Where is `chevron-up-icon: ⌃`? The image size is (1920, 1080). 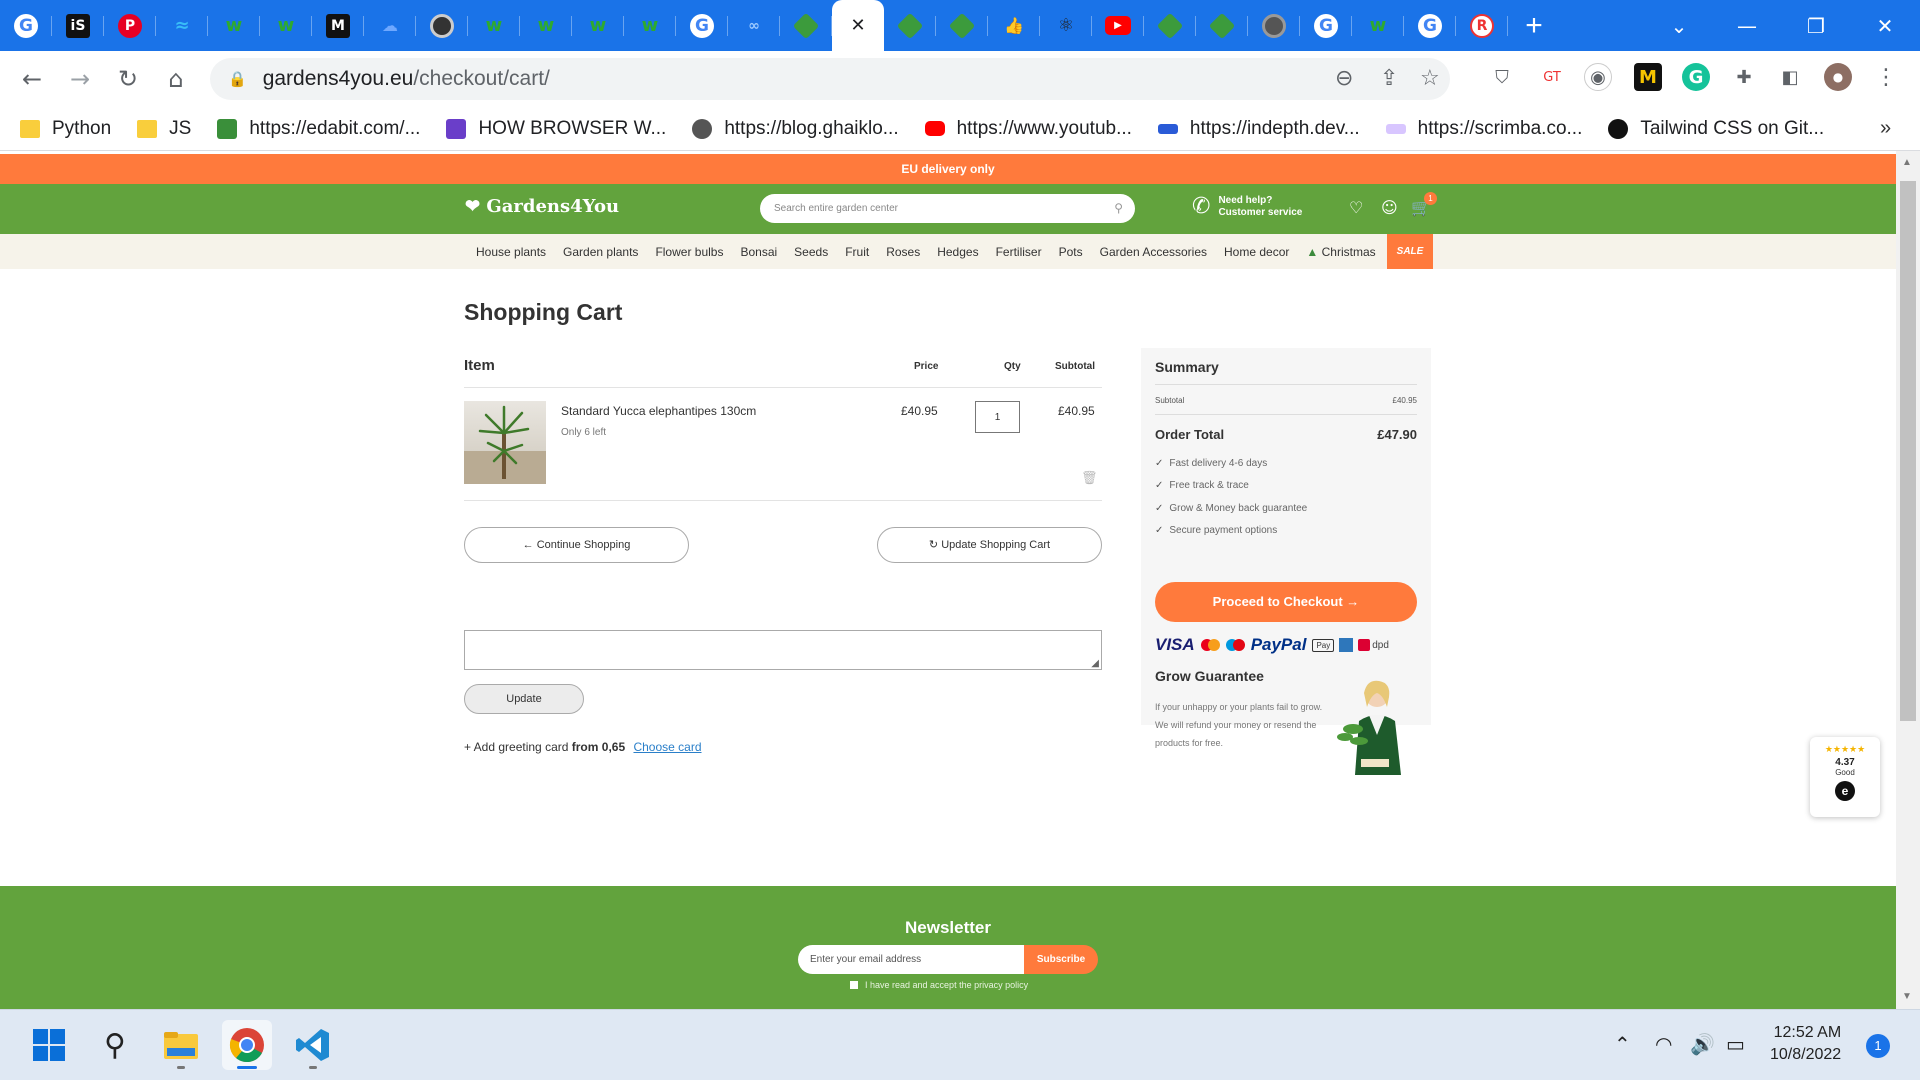
chevron-up-icon: ⌃ is located at coordinates (1622, 1044).